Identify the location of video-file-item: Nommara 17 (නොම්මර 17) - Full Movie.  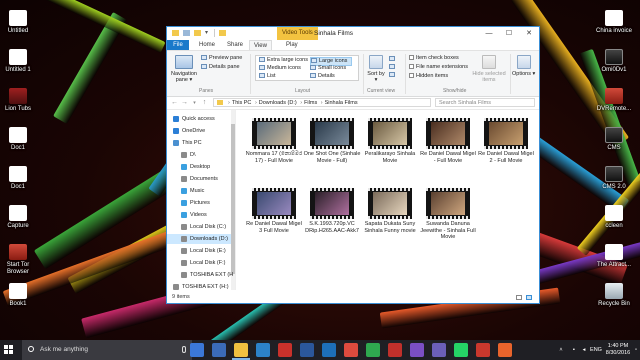
(274, 141).